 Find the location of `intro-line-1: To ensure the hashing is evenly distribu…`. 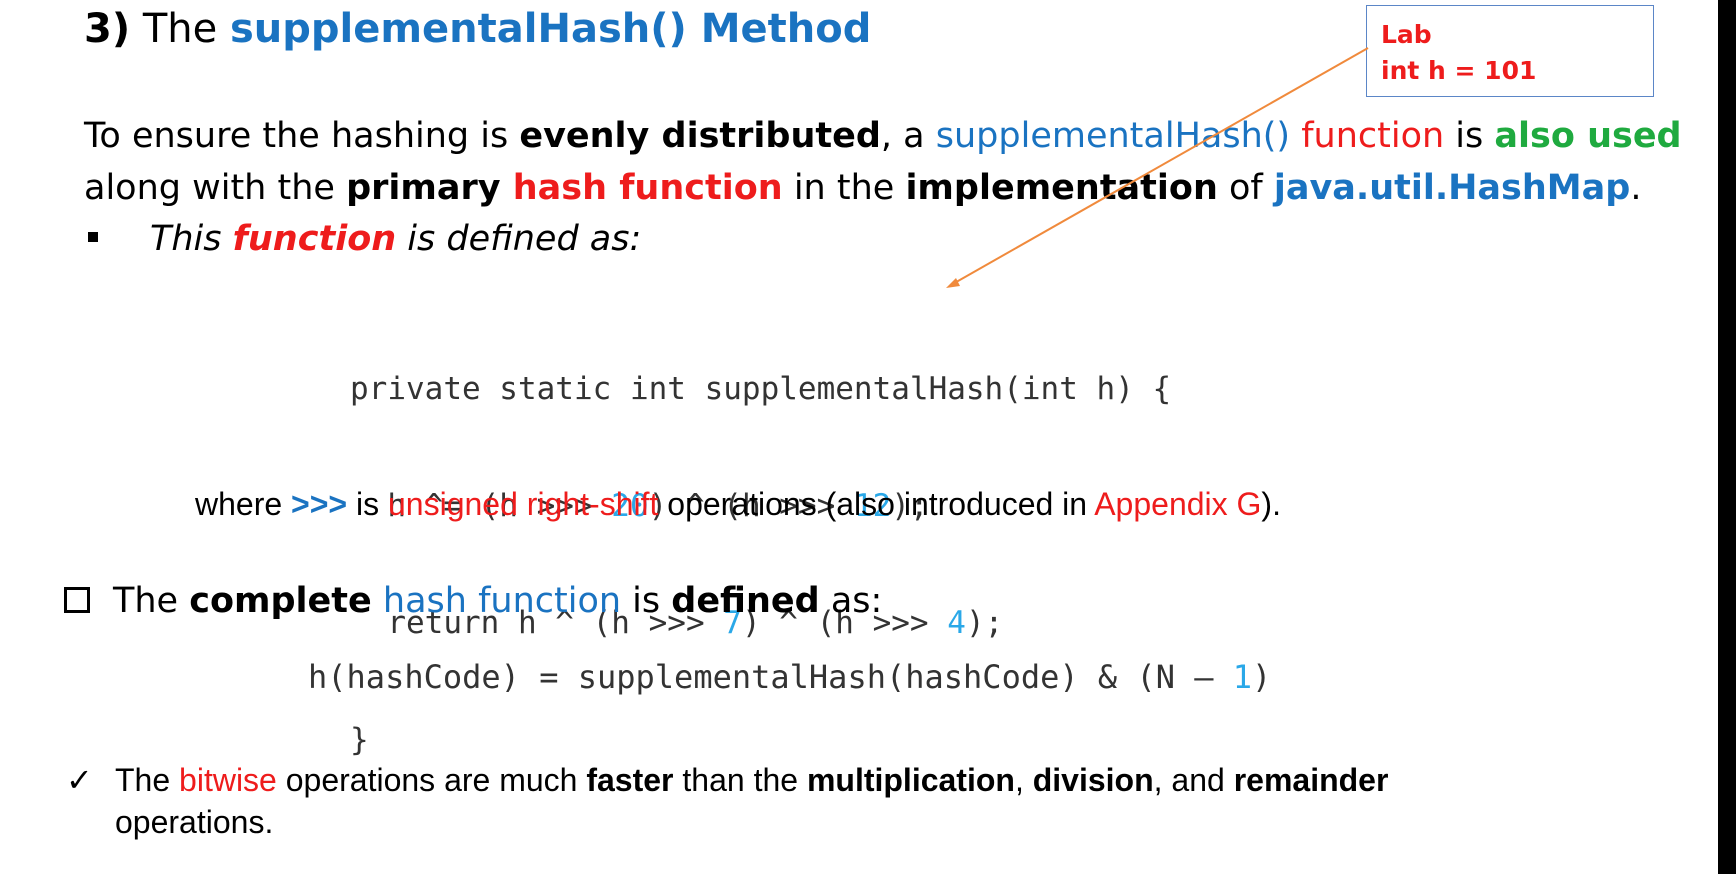

intro-line-1: To ensure the hashing is evenly distribu… is located at coordinates (883, 136).